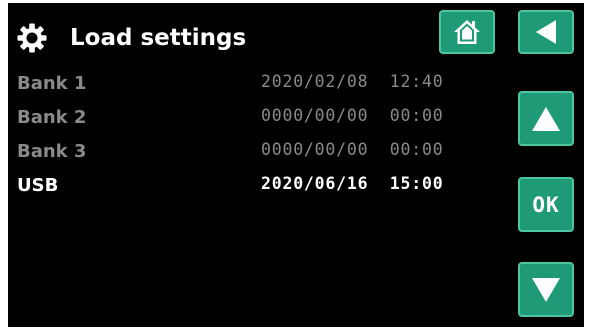 The height and width of the screenshot is (331, 590). What do you see at coordinates (52, 83) in the screenshot?
I see `list-item-label: Bank 1` at bounding box center [52, 83].